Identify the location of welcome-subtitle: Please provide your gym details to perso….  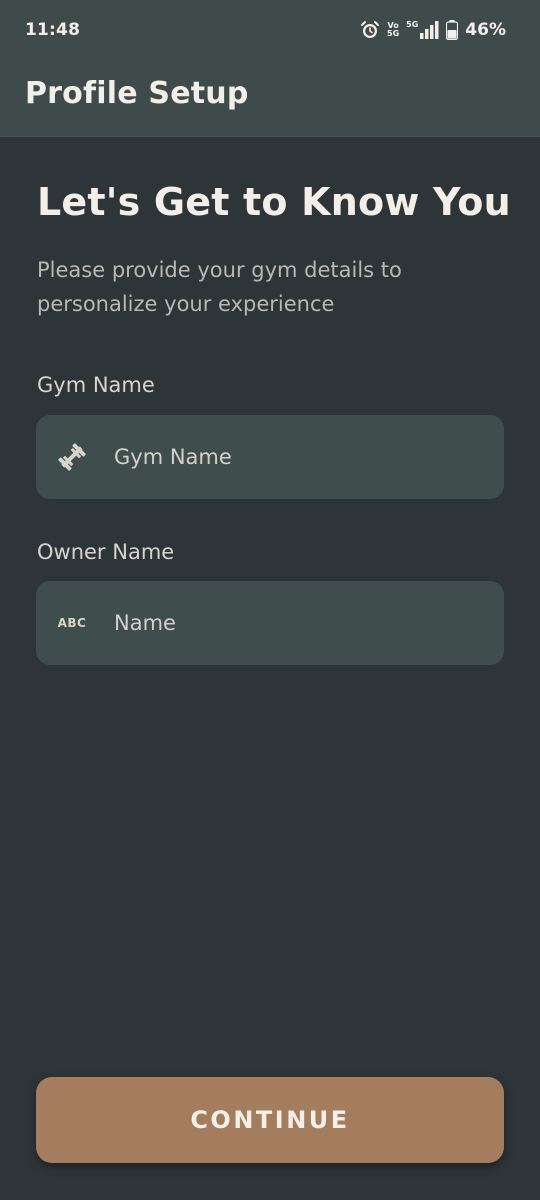
(219, 287).